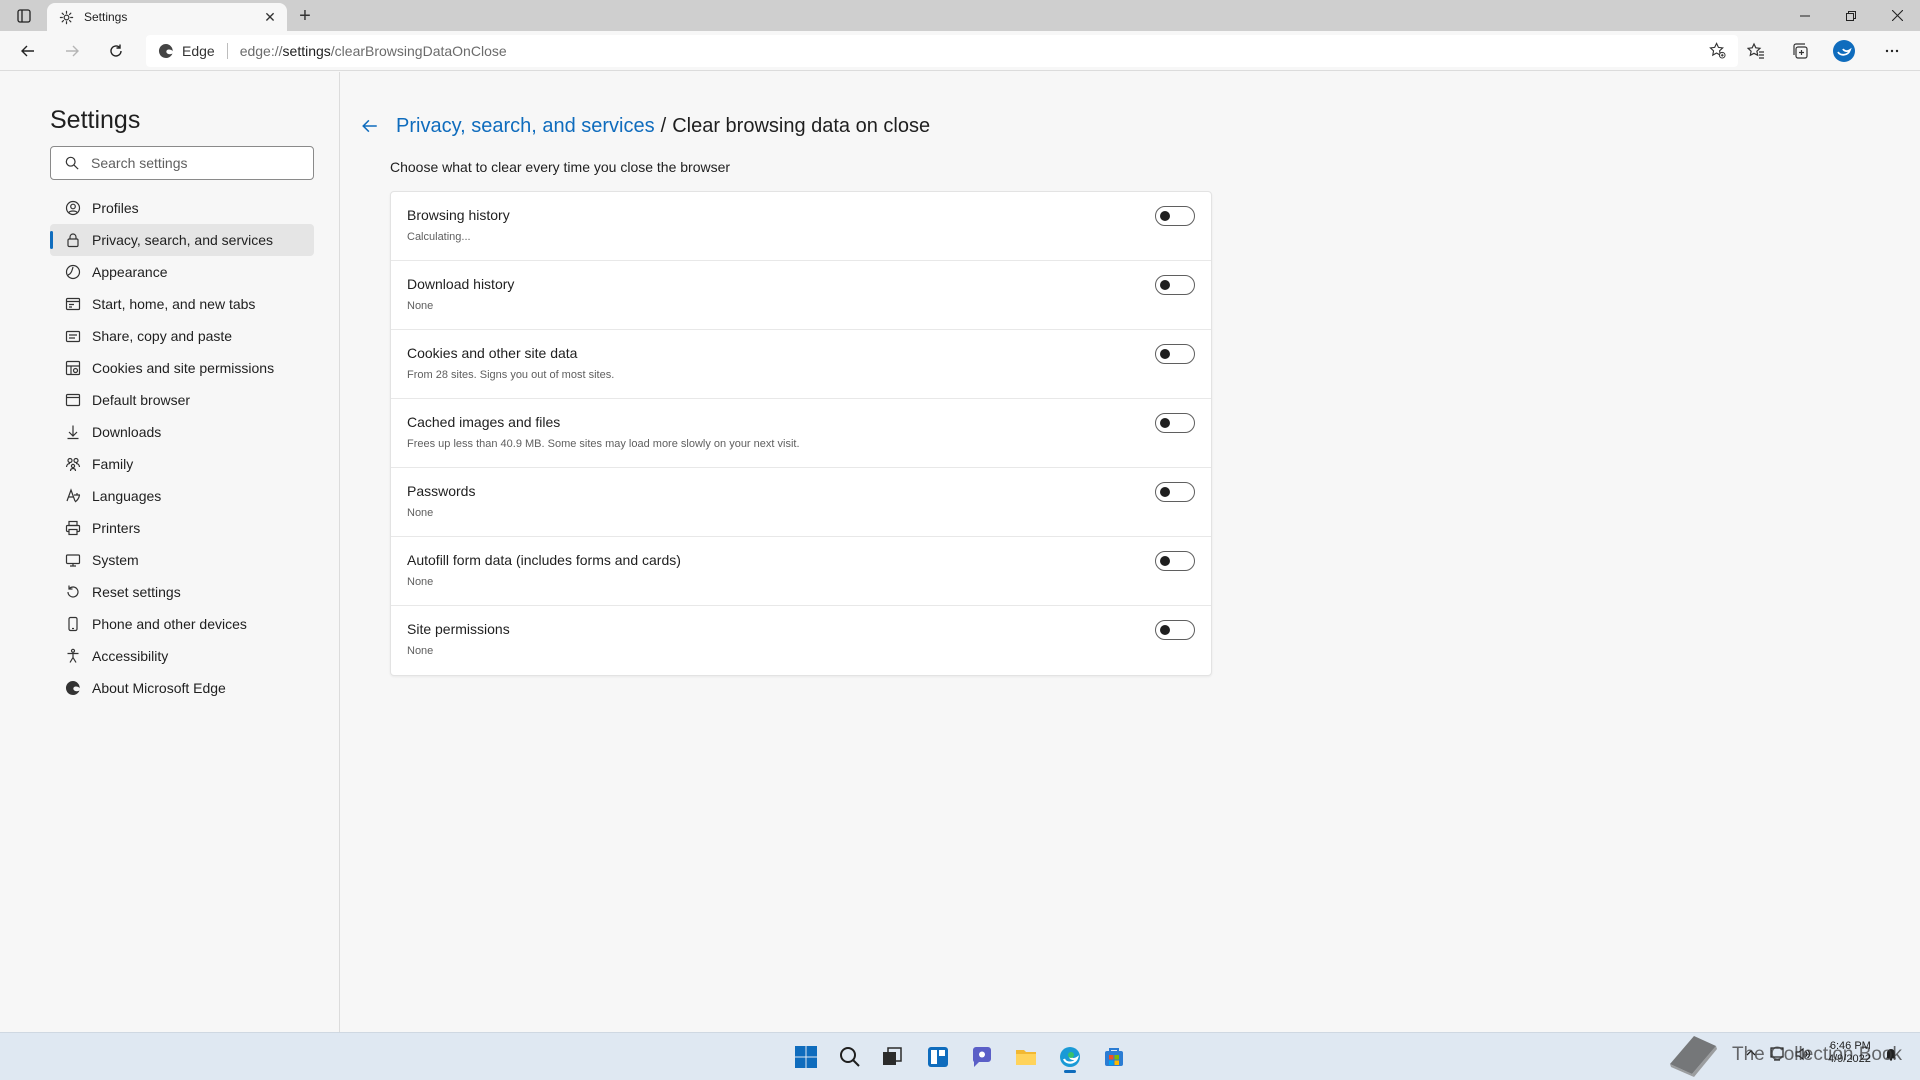 The width and height of the screenshot is (1920, 1080). I want to click on taskbar-search-button, so click(850, 1057).